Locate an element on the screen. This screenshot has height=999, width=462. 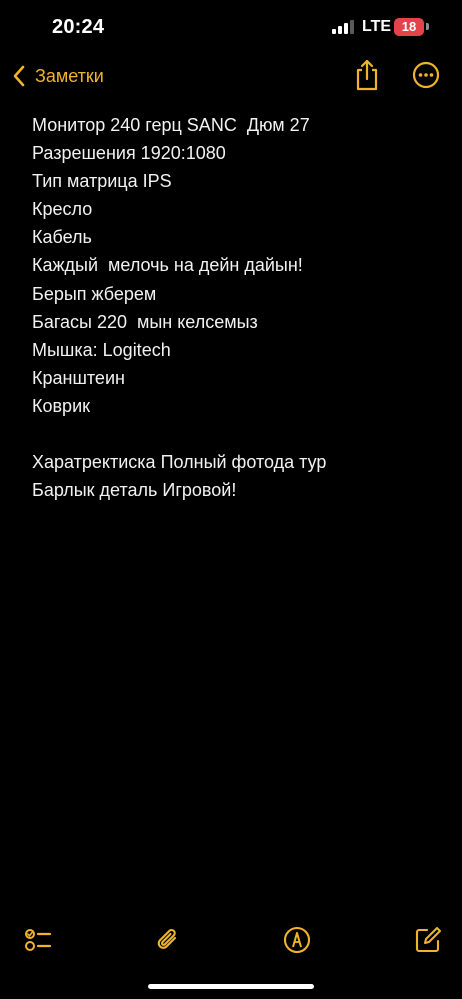
more-icon is located at coordinates (426, 75).